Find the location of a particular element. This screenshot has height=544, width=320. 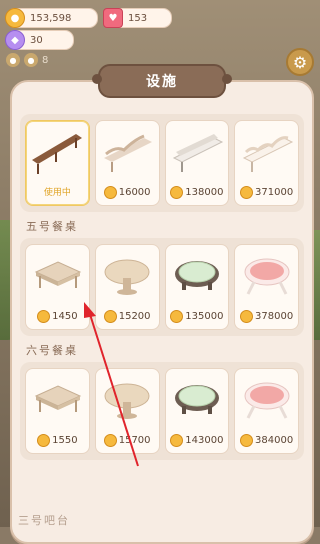

bubble-icon: ● is located at coordinates (31, 60).